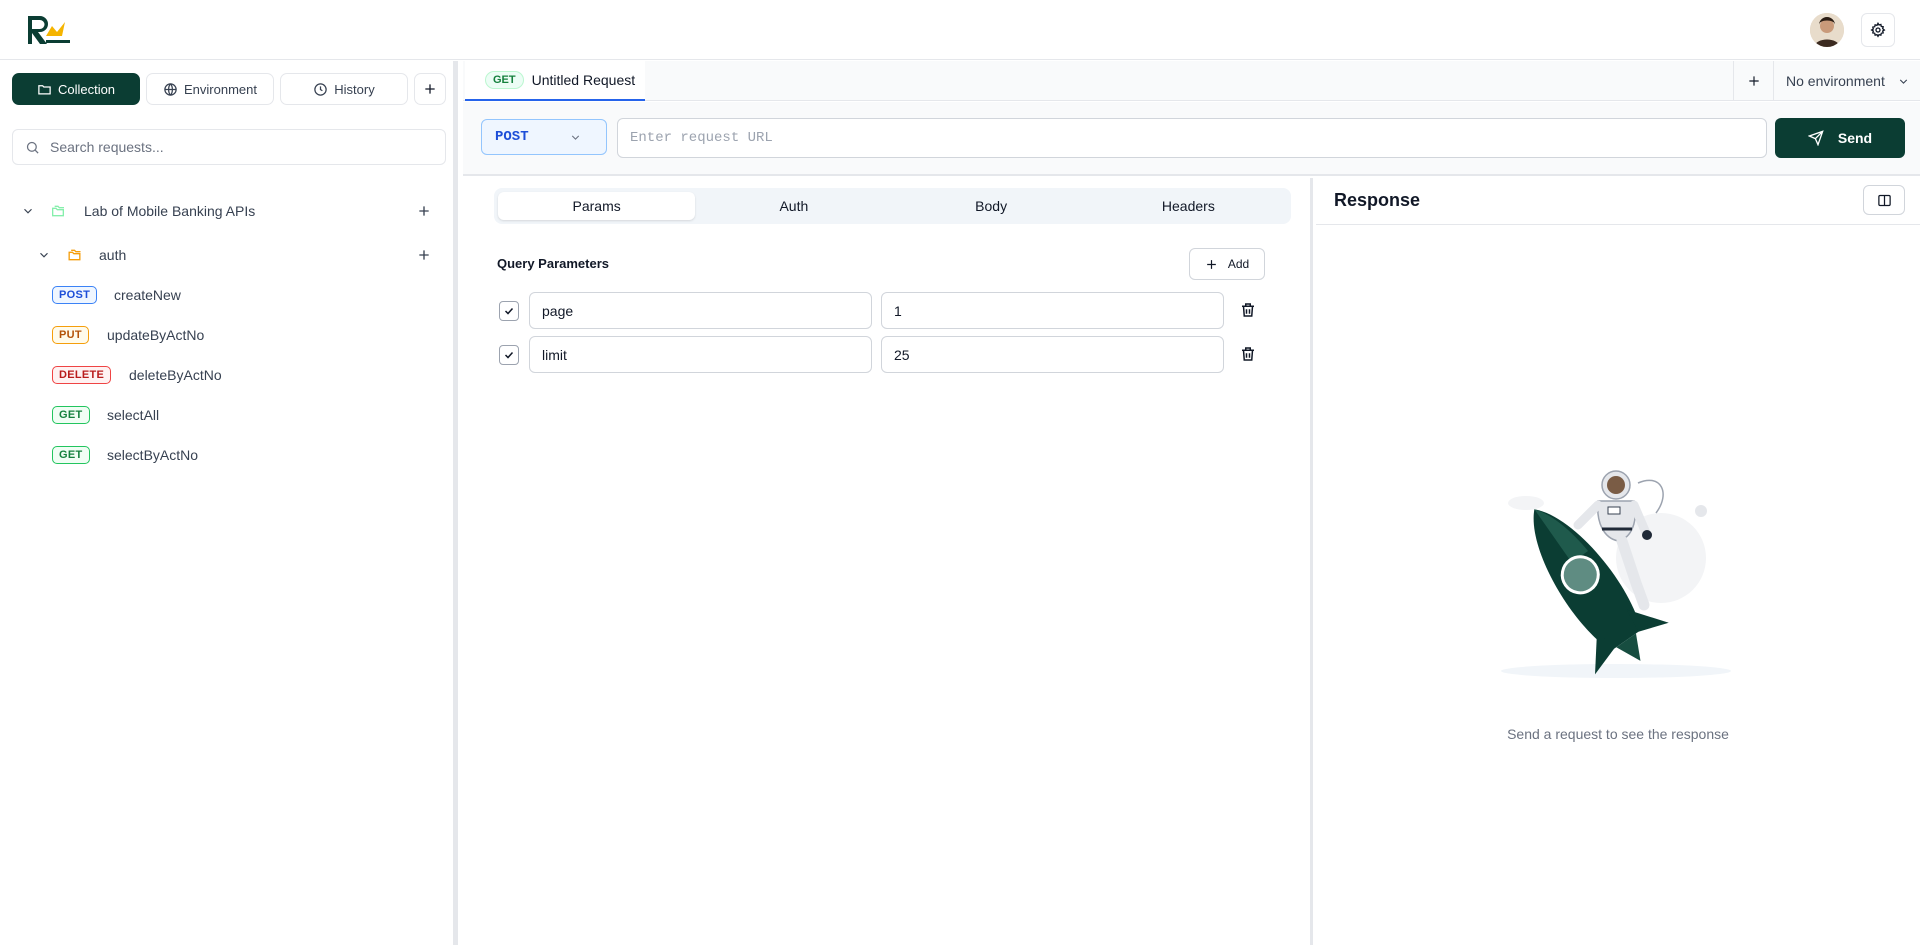  I want to click on tab-body: Body, so click(991, 206).